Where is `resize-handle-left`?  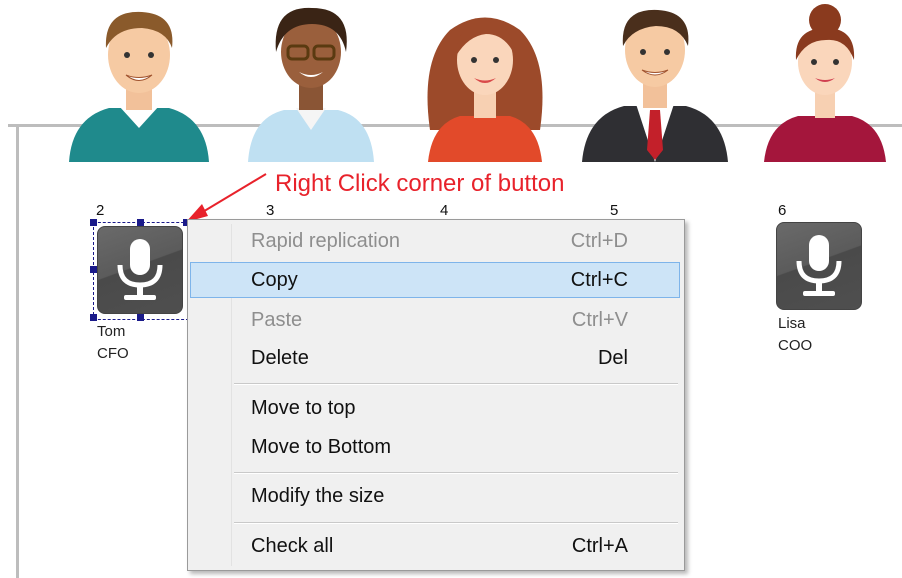
resize-handle-left is located at coordinates (93, 269).